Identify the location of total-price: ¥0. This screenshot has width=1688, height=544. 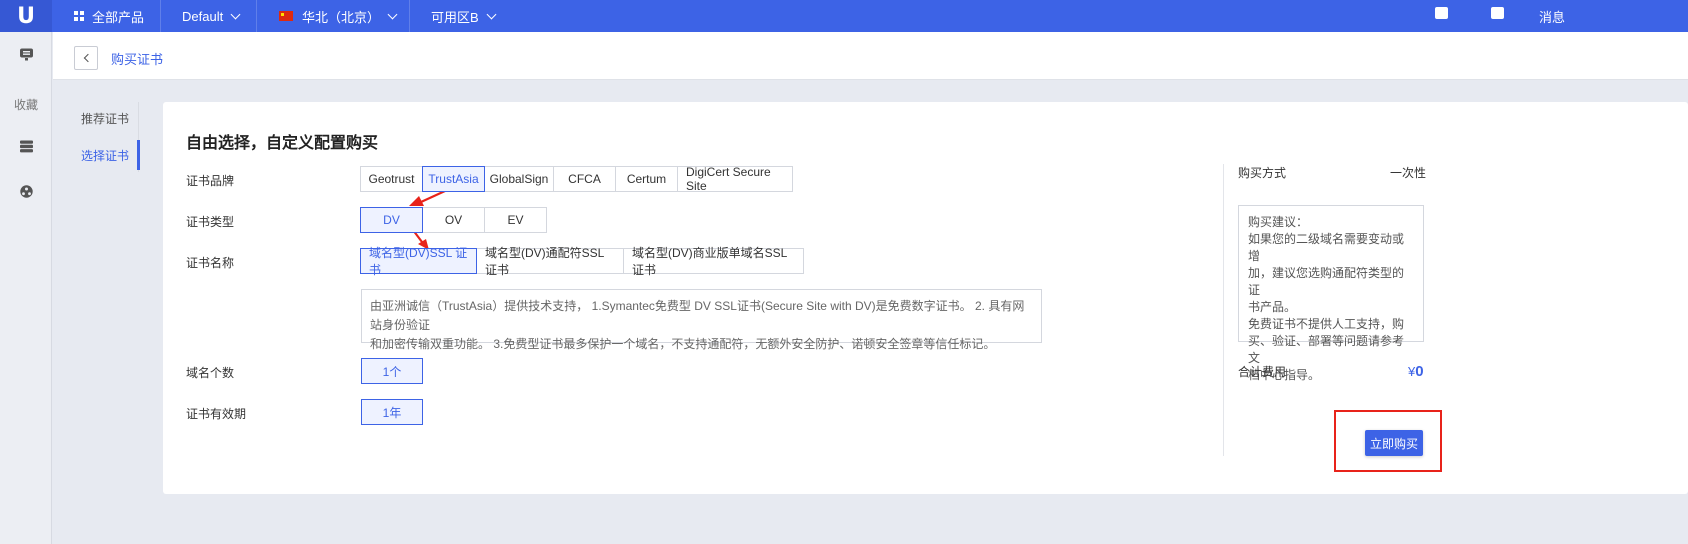
(1416, 371).